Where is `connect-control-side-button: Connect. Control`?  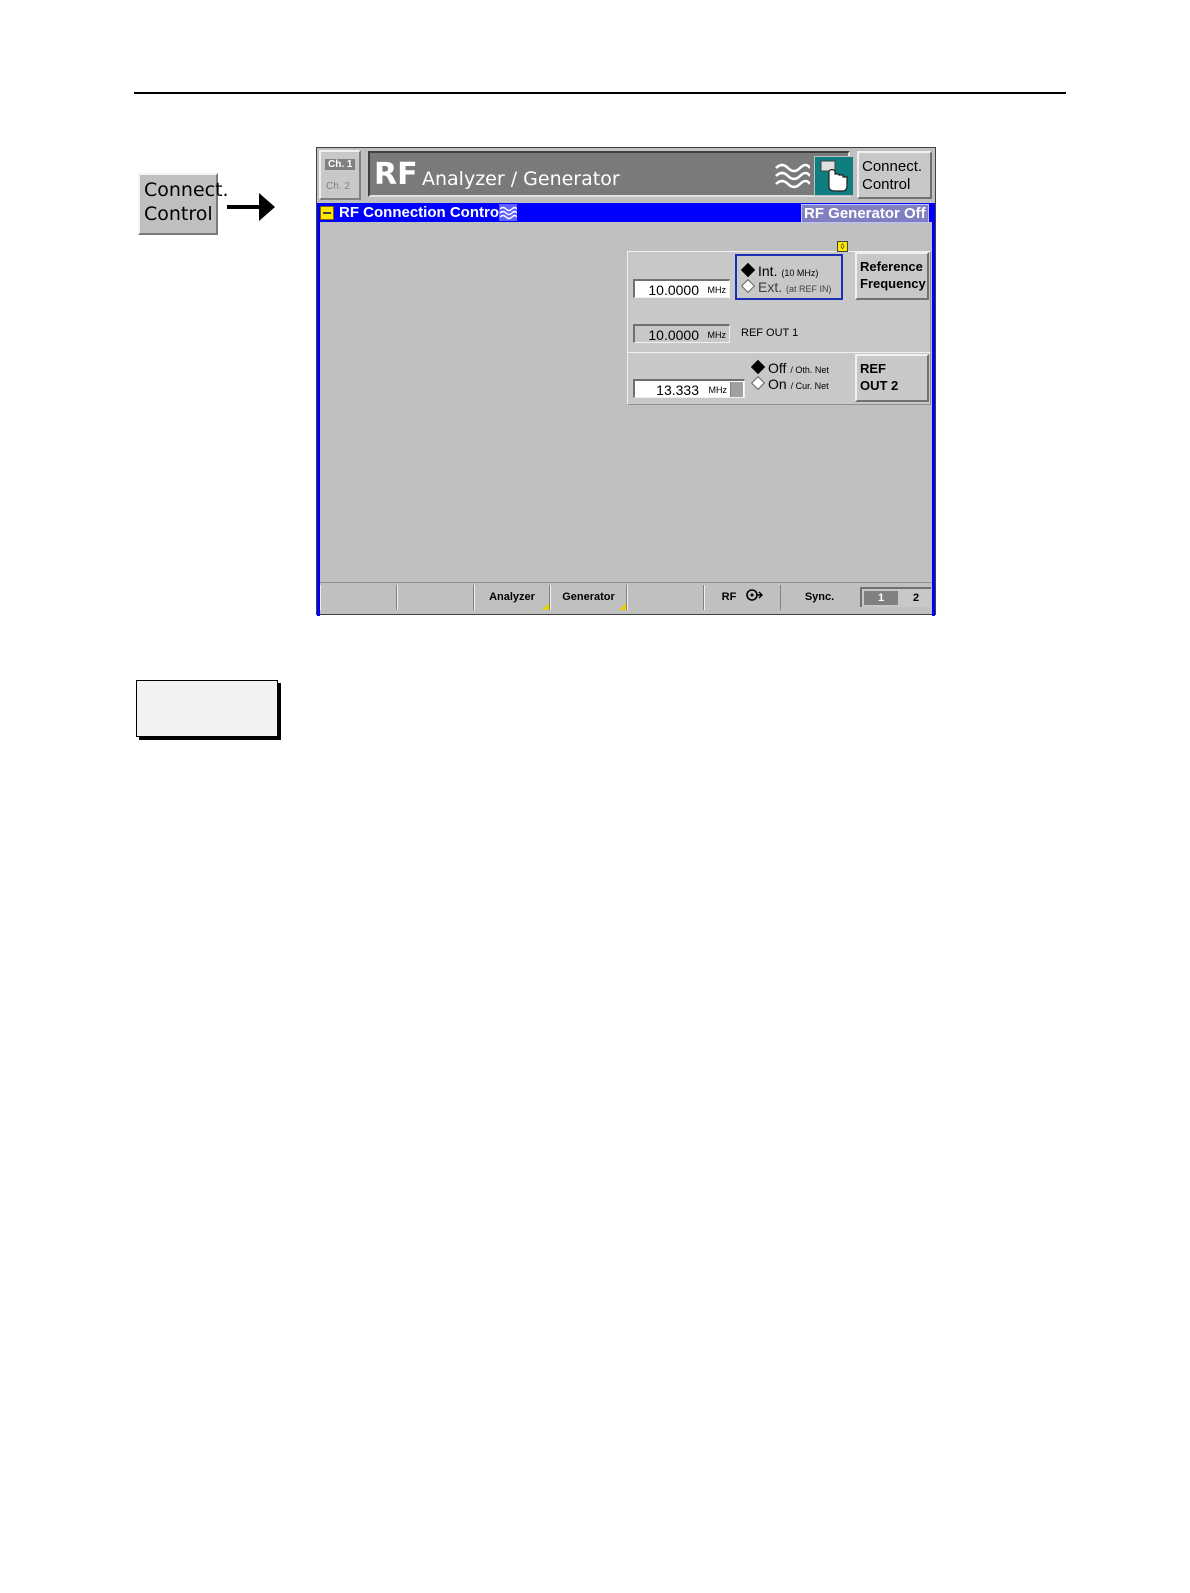 connect-control-side-button: Connect. Control is located at coordinates (183, 204).